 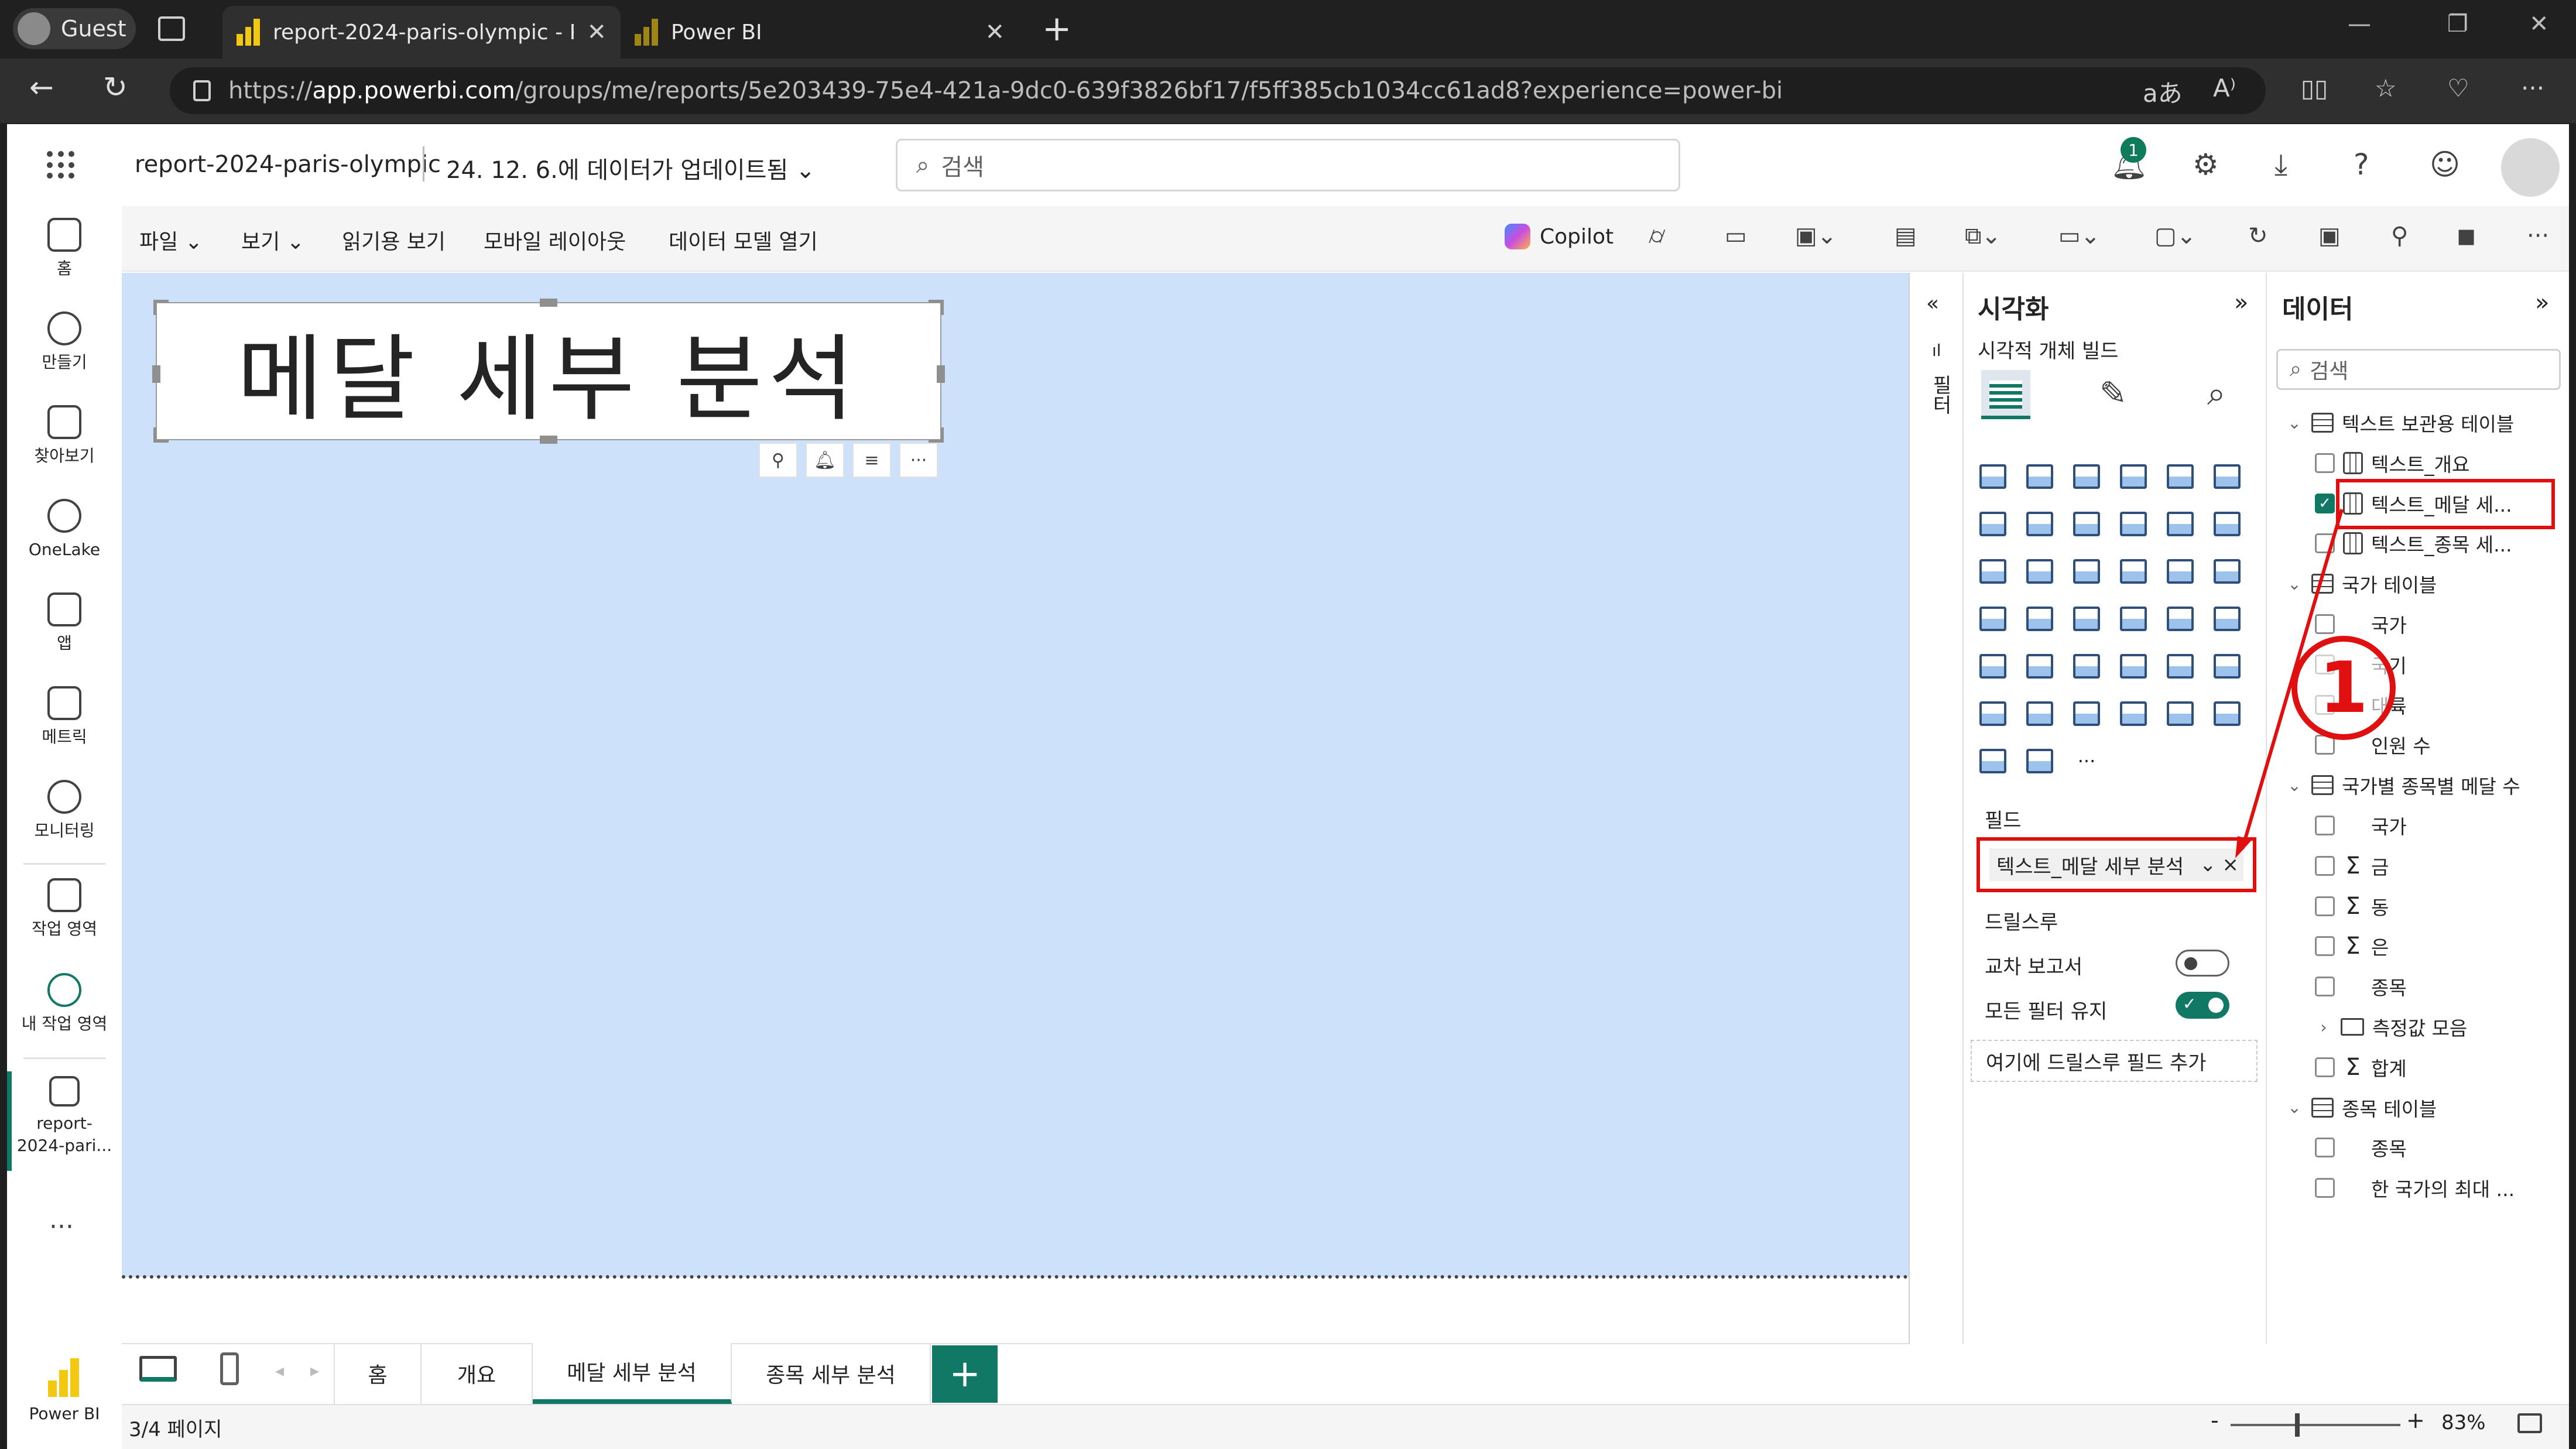 I want to click on zoom-slider-thumb, so click(x=2297, y=1425).